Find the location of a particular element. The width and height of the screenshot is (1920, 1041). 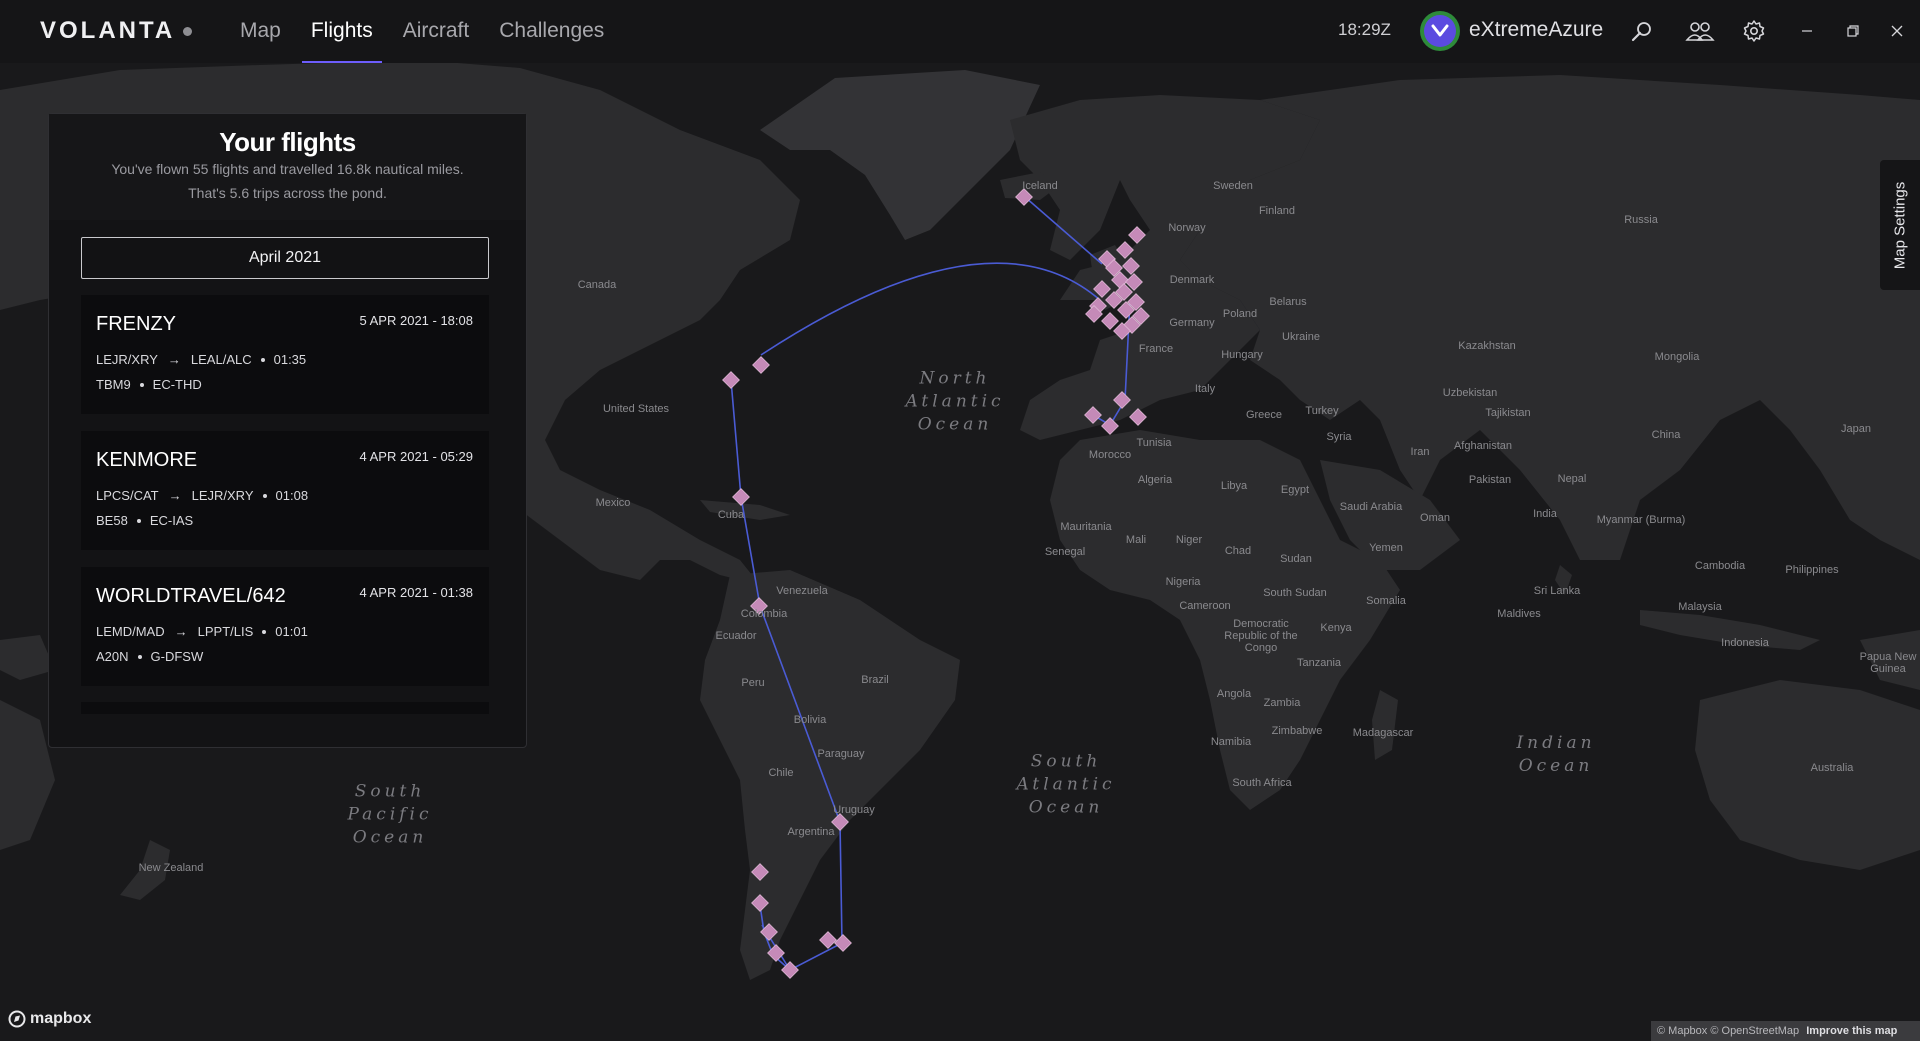

country-label: Australia is located at coordinates (1832, 768).